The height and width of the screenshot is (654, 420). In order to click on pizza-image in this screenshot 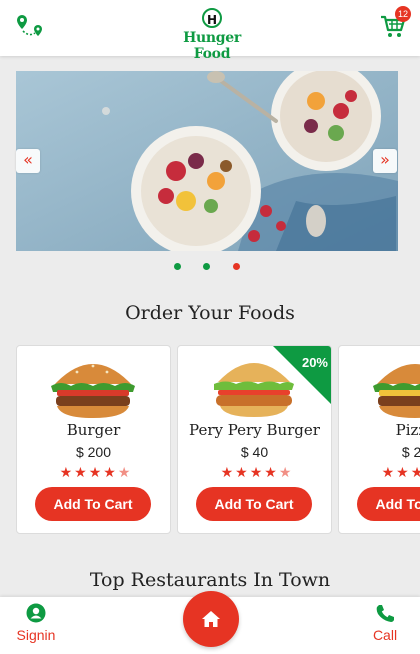, I will do `click(396, 391)`.